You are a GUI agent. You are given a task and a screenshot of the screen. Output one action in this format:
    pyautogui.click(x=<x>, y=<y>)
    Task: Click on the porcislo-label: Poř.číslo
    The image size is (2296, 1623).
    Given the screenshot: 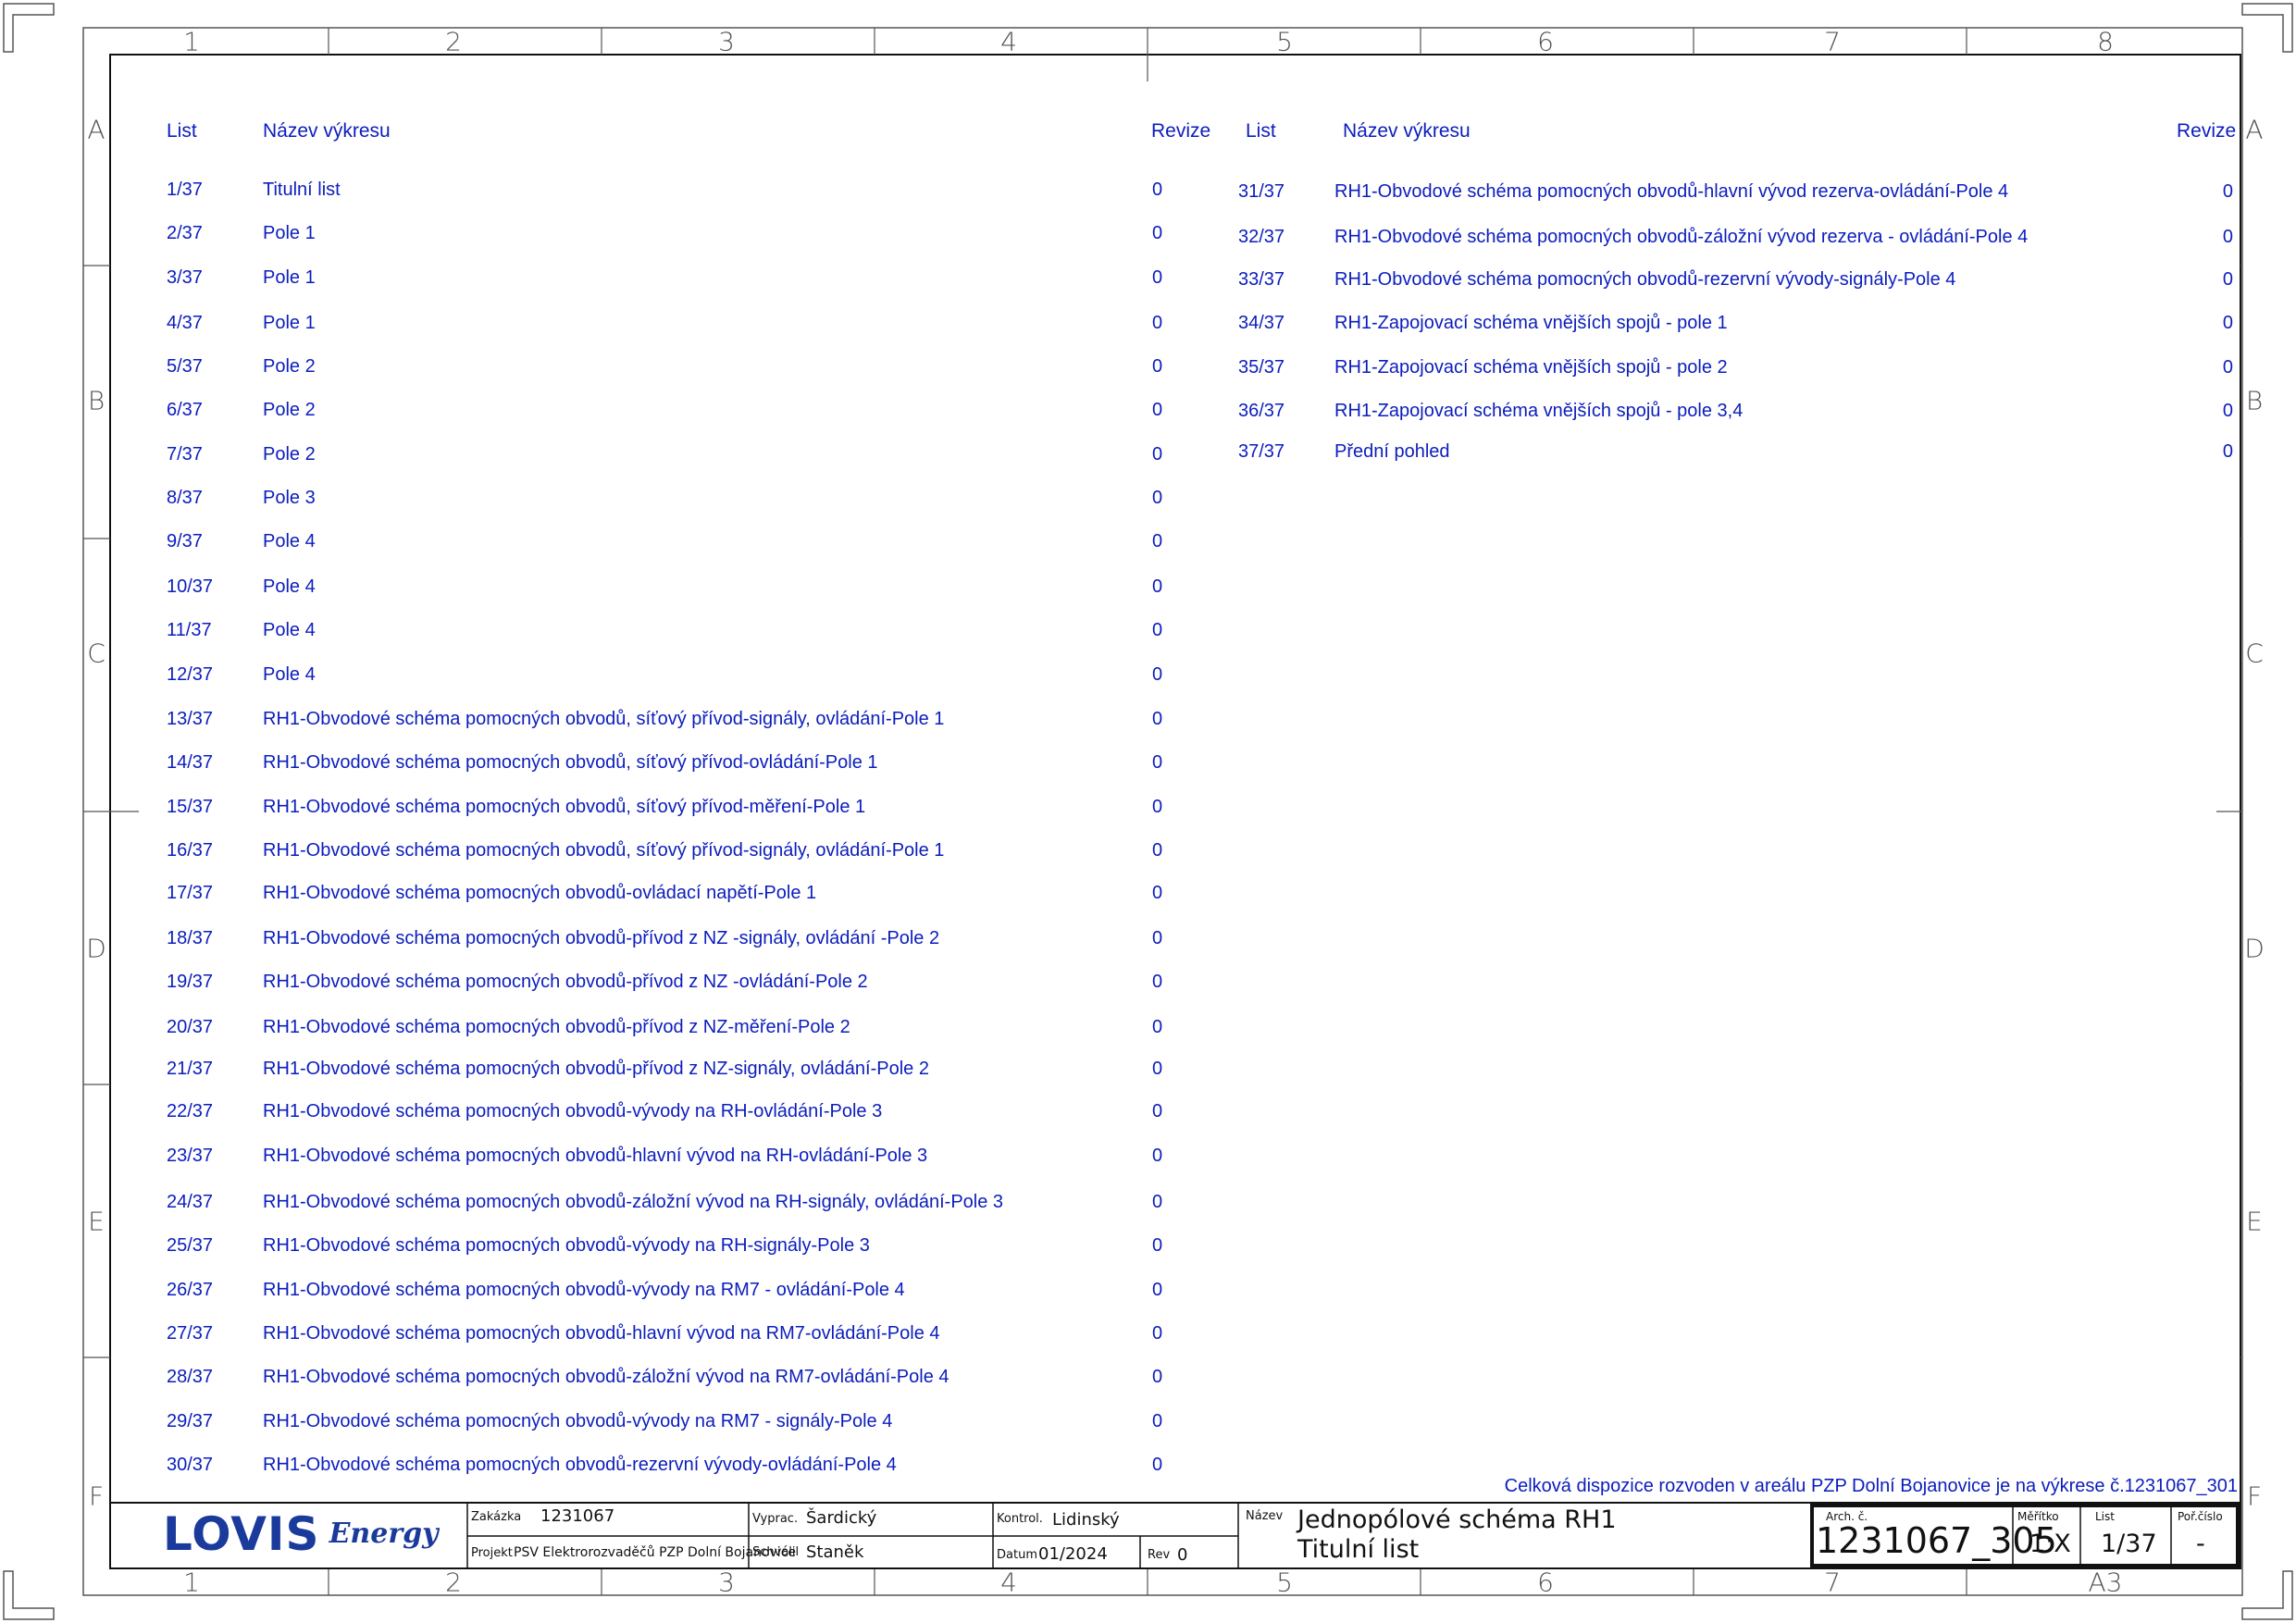 What is the action you would take?
    pyautogui.click(x=2201, y=1516)
    